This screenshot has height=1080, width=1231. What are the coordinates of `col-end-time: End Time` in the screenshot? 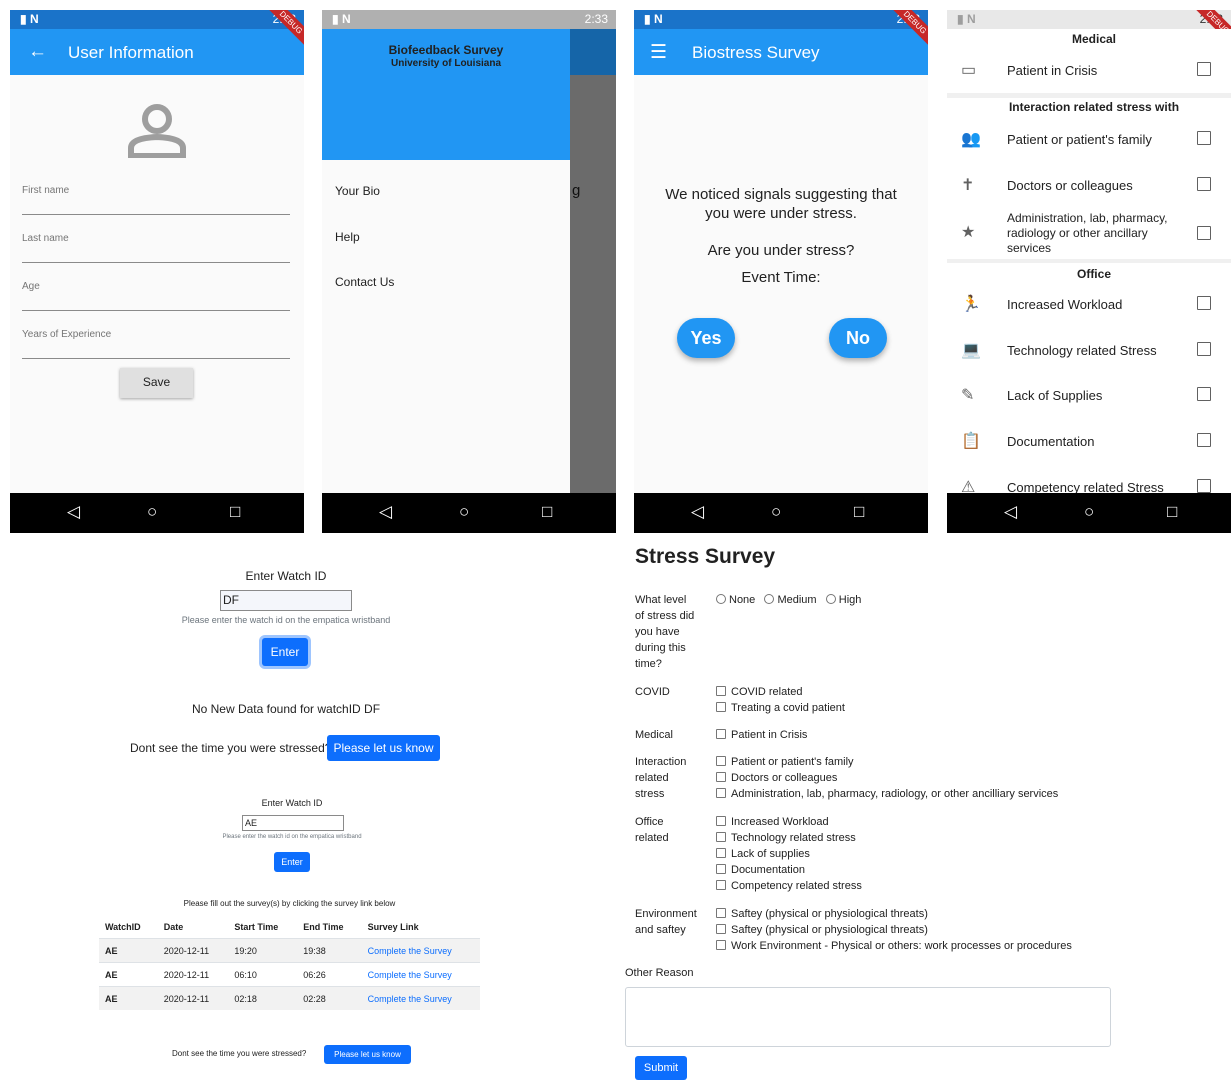 It's located at (329, 927).